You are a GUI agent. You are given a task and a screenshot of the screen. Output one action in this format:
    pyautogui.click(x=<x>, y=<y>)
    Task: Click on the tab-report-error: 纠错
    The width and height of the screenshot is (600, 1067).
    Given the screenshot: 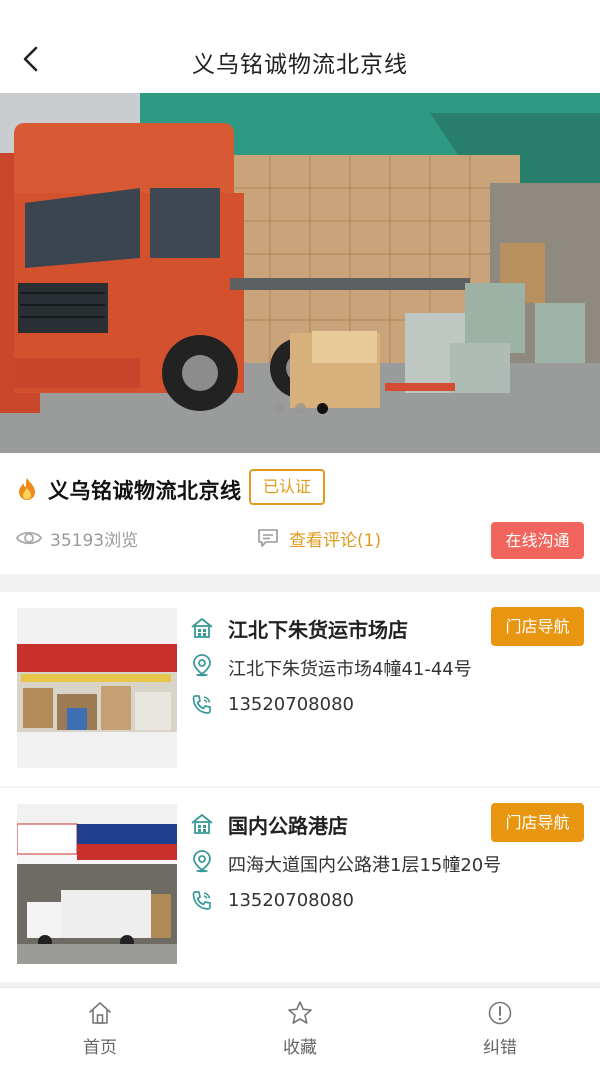 What is the action you would take?
    pyautogui.click(x=500, y=1027)
    